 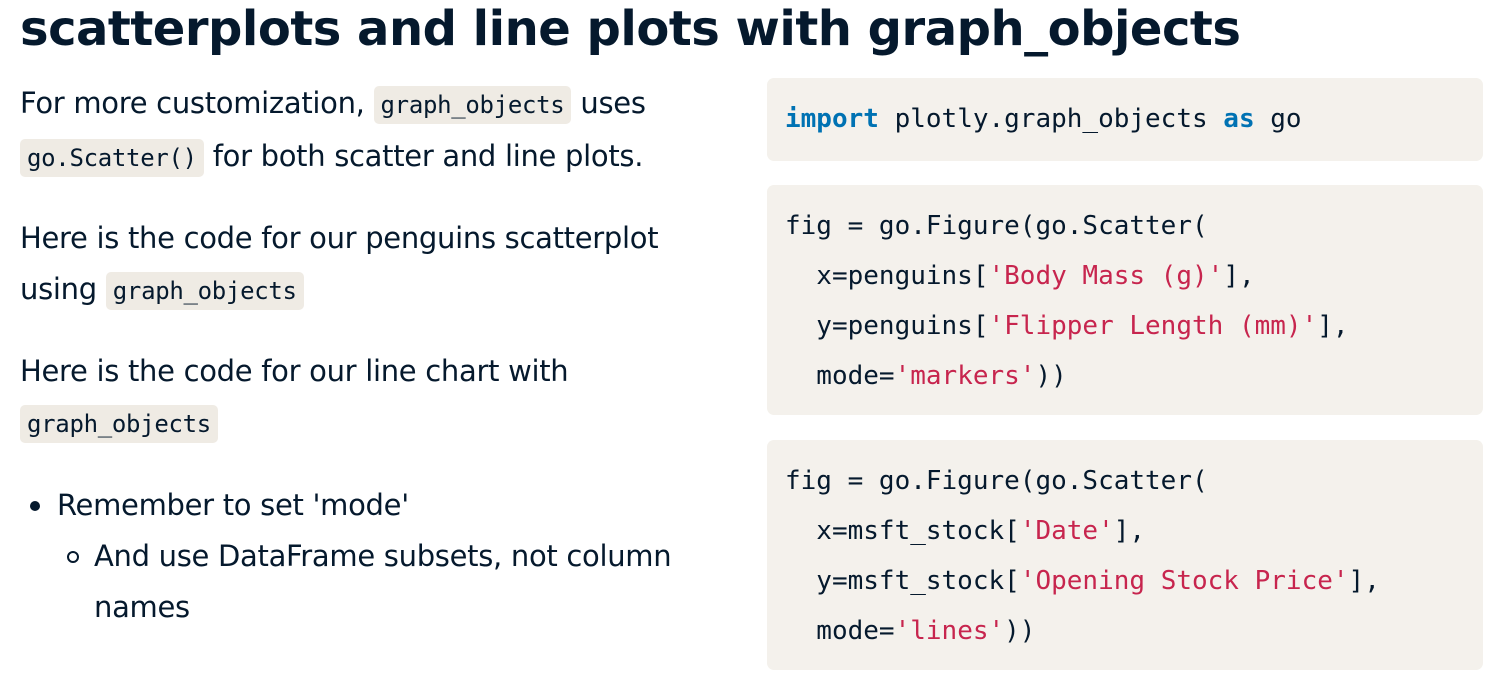 I want to click on code-line: import plotly.graph_objects as go, so click(x=1125, y=119).